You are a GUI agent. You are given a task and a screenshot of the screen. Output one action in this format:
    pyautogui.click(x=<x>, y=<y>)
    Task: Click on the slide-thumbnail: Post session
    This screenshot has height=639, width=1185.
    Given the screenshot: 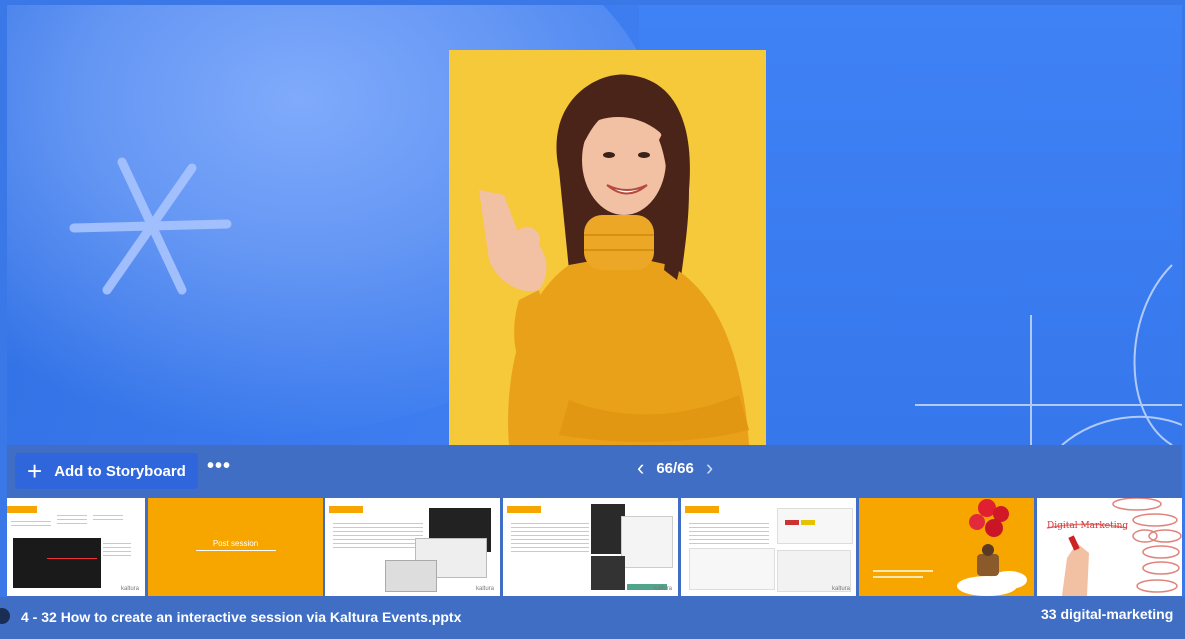 What is the action you would take?
    pyautogui.click(x=235, y=547)
    